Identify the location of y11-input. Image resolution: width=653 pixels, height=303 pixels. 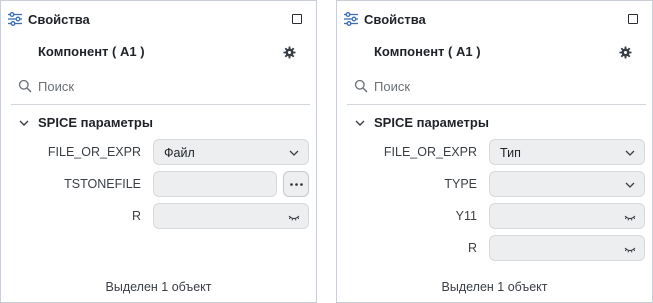
(567, 216).